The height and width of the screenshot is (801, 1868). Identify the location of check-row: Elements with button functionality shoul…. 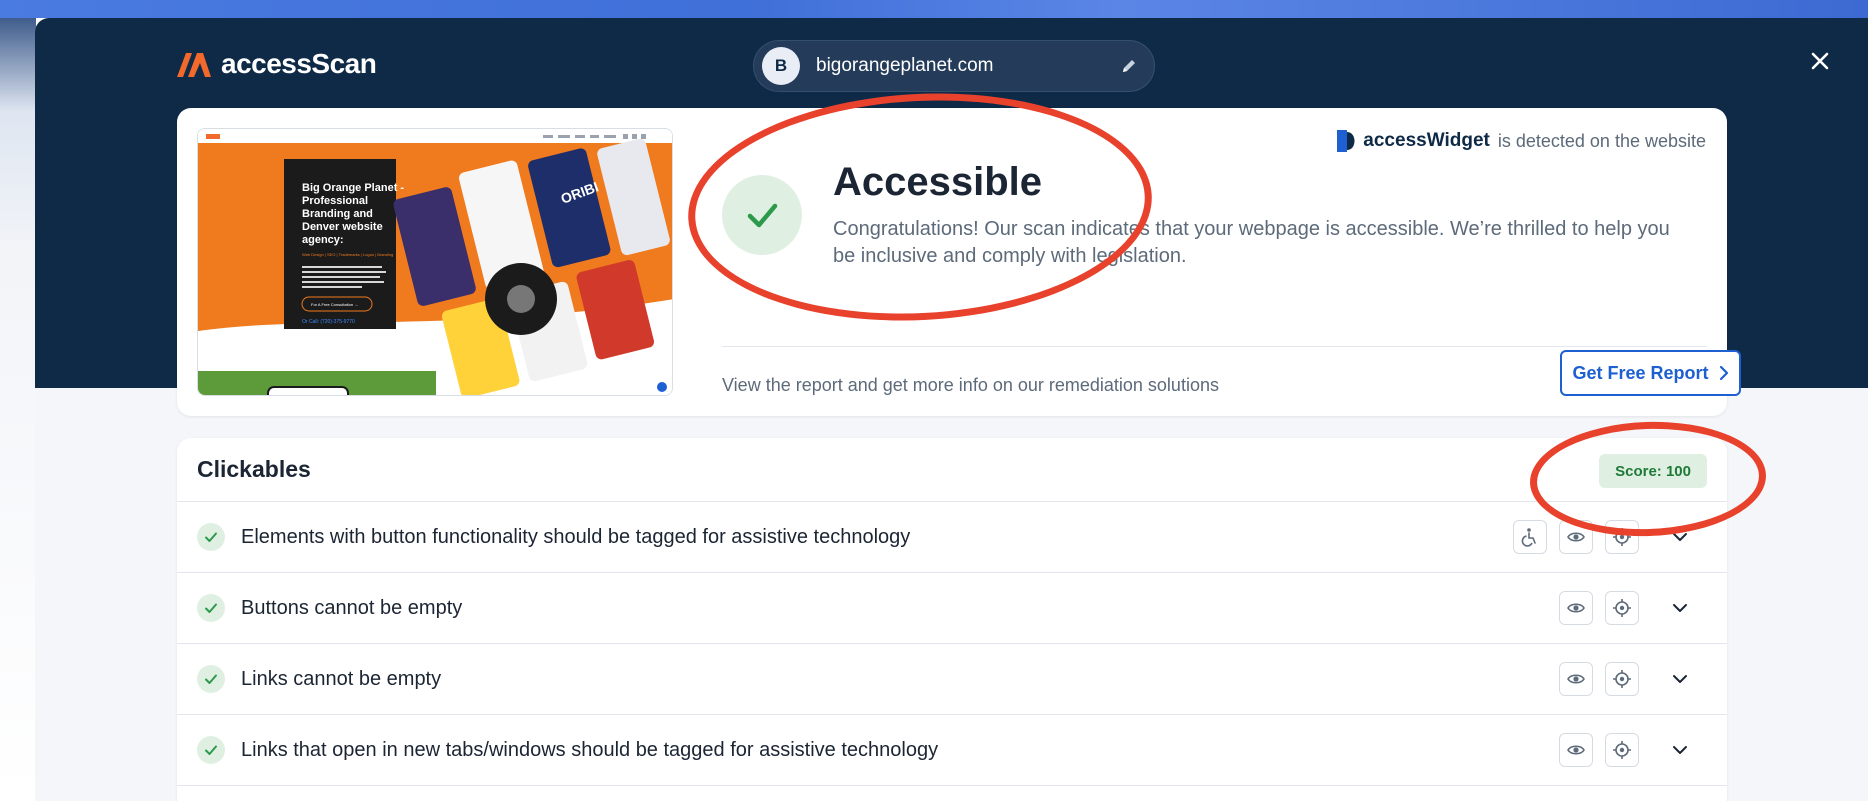
(952, 537).